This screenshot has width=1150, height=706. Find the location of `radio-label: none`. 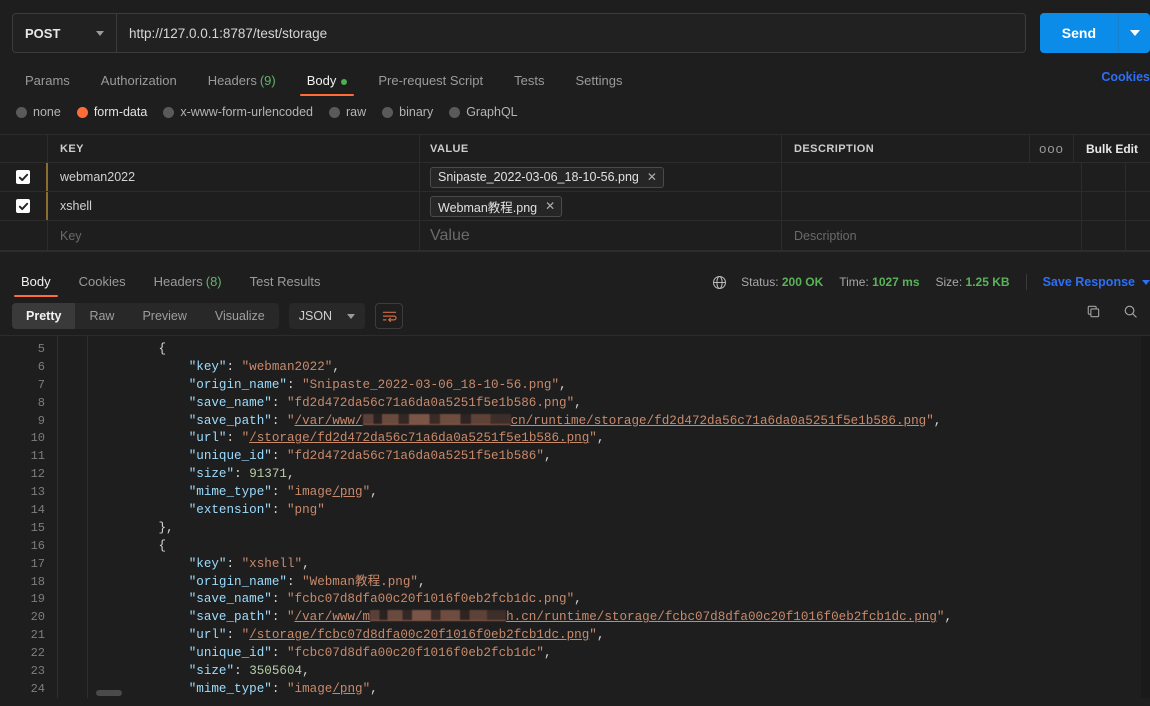

radio-label: none is located at coordinates (47, 112).